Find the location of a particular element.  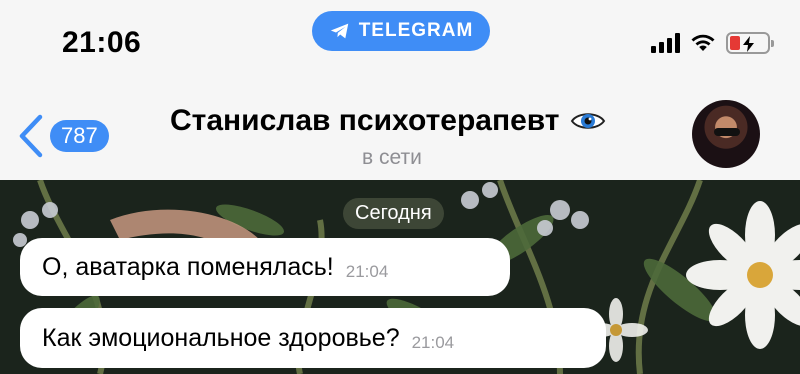

contact-title-block: Станислав психотерапевт в сети is located at coordinates (405, 137).